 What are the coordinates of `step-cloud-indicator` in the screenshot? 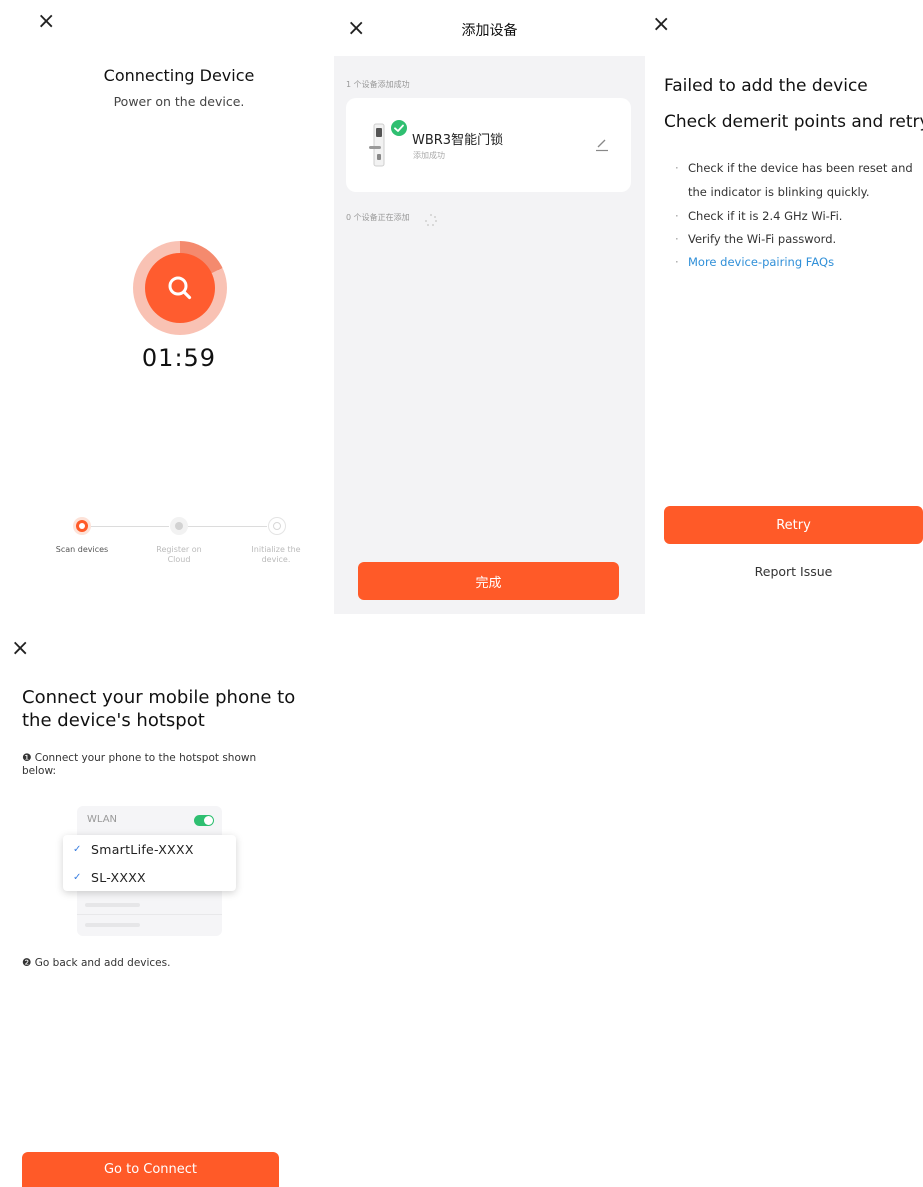 It's located at (179, 526).